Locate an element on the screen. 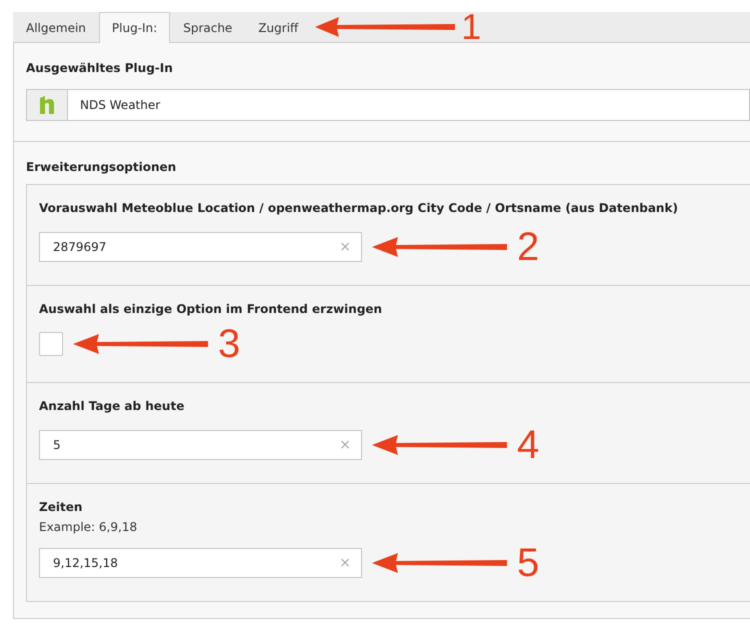 The image size is (750, 630). plugin-name: NDS Weather is located at coordinates (119, 105).